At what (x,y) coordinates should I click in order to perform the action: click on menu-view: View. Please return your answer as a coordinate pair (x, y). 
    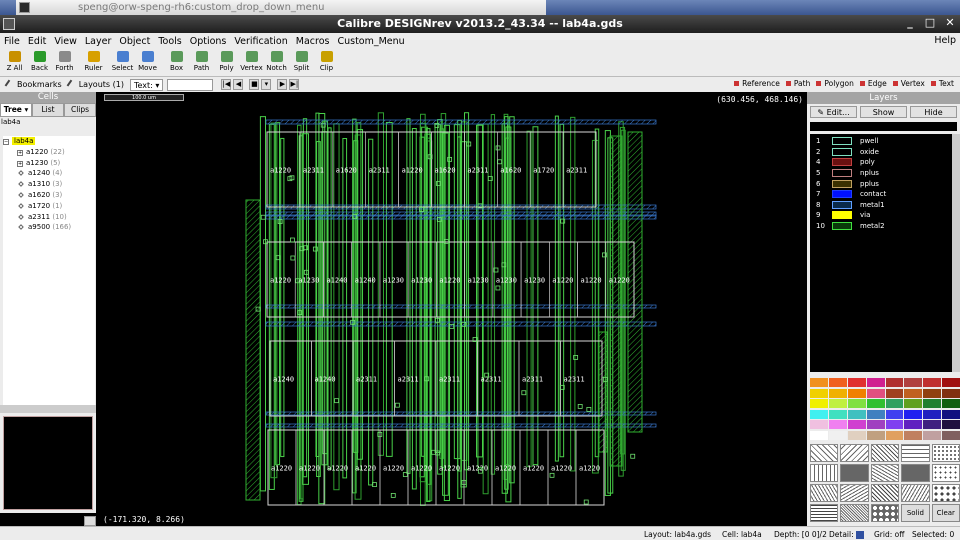
    Looking at the image, I should click on (65, 41).